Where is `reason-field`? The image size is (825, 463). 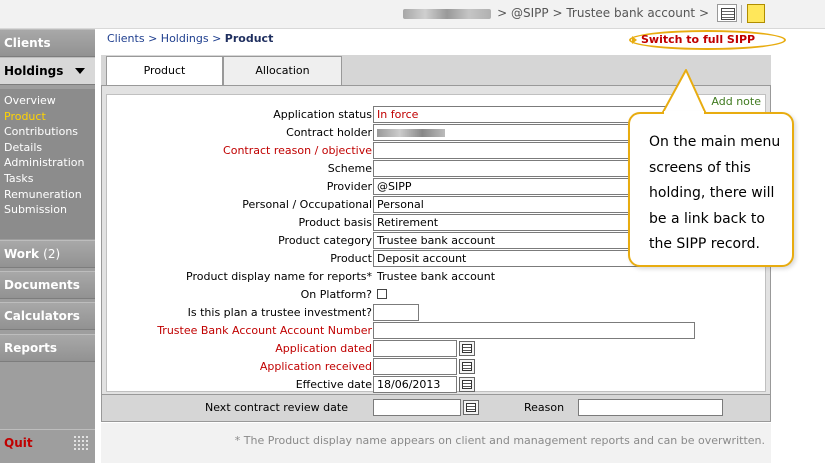 reason-field is located at coordinates (650, 407).